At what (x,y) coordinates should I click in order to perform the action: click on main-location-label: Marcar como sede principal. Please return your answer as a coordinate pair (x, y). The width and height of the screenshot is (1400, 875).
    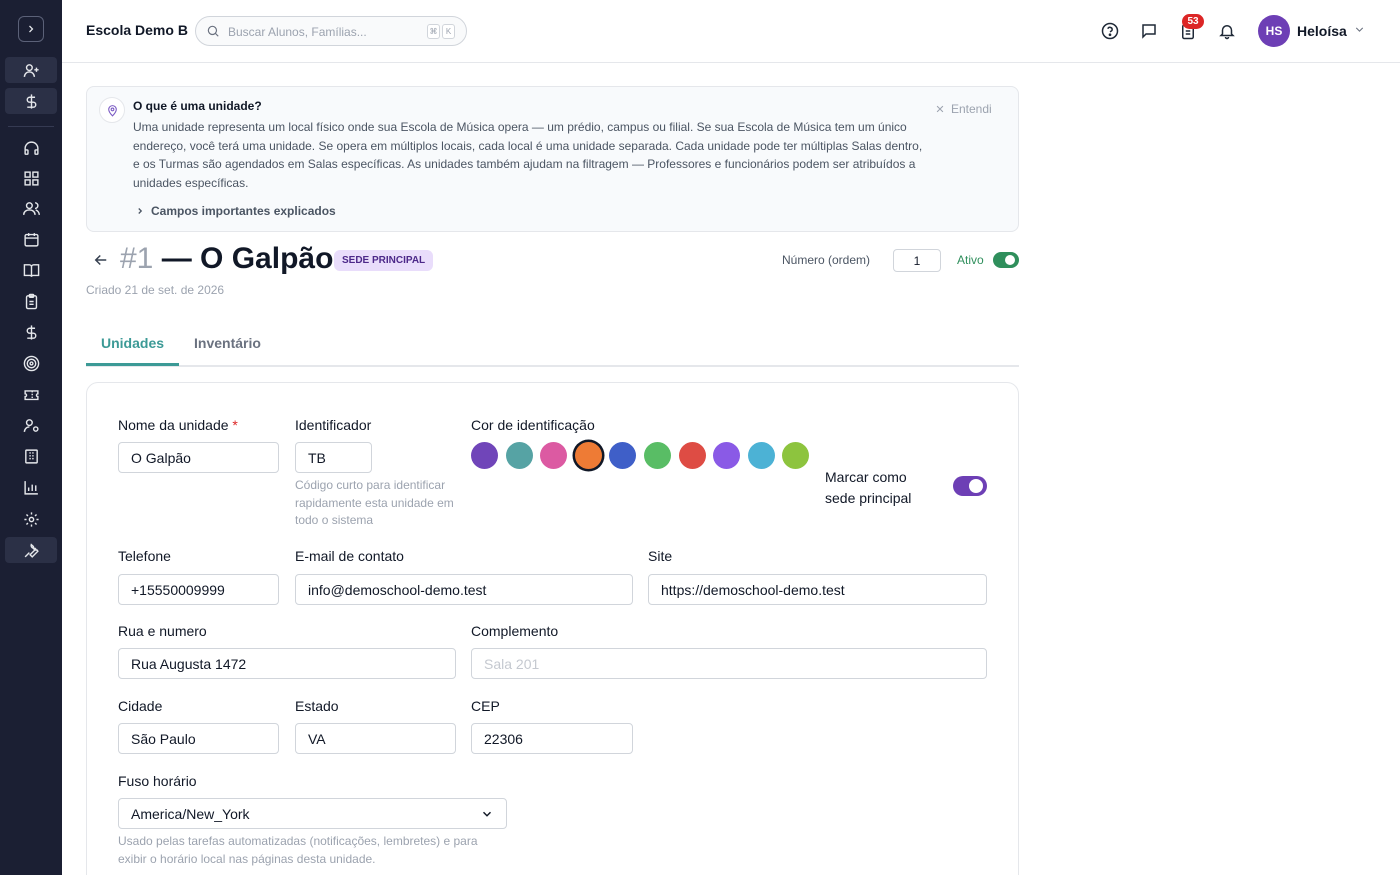
    Looking at the image, I should click on (868, 487).